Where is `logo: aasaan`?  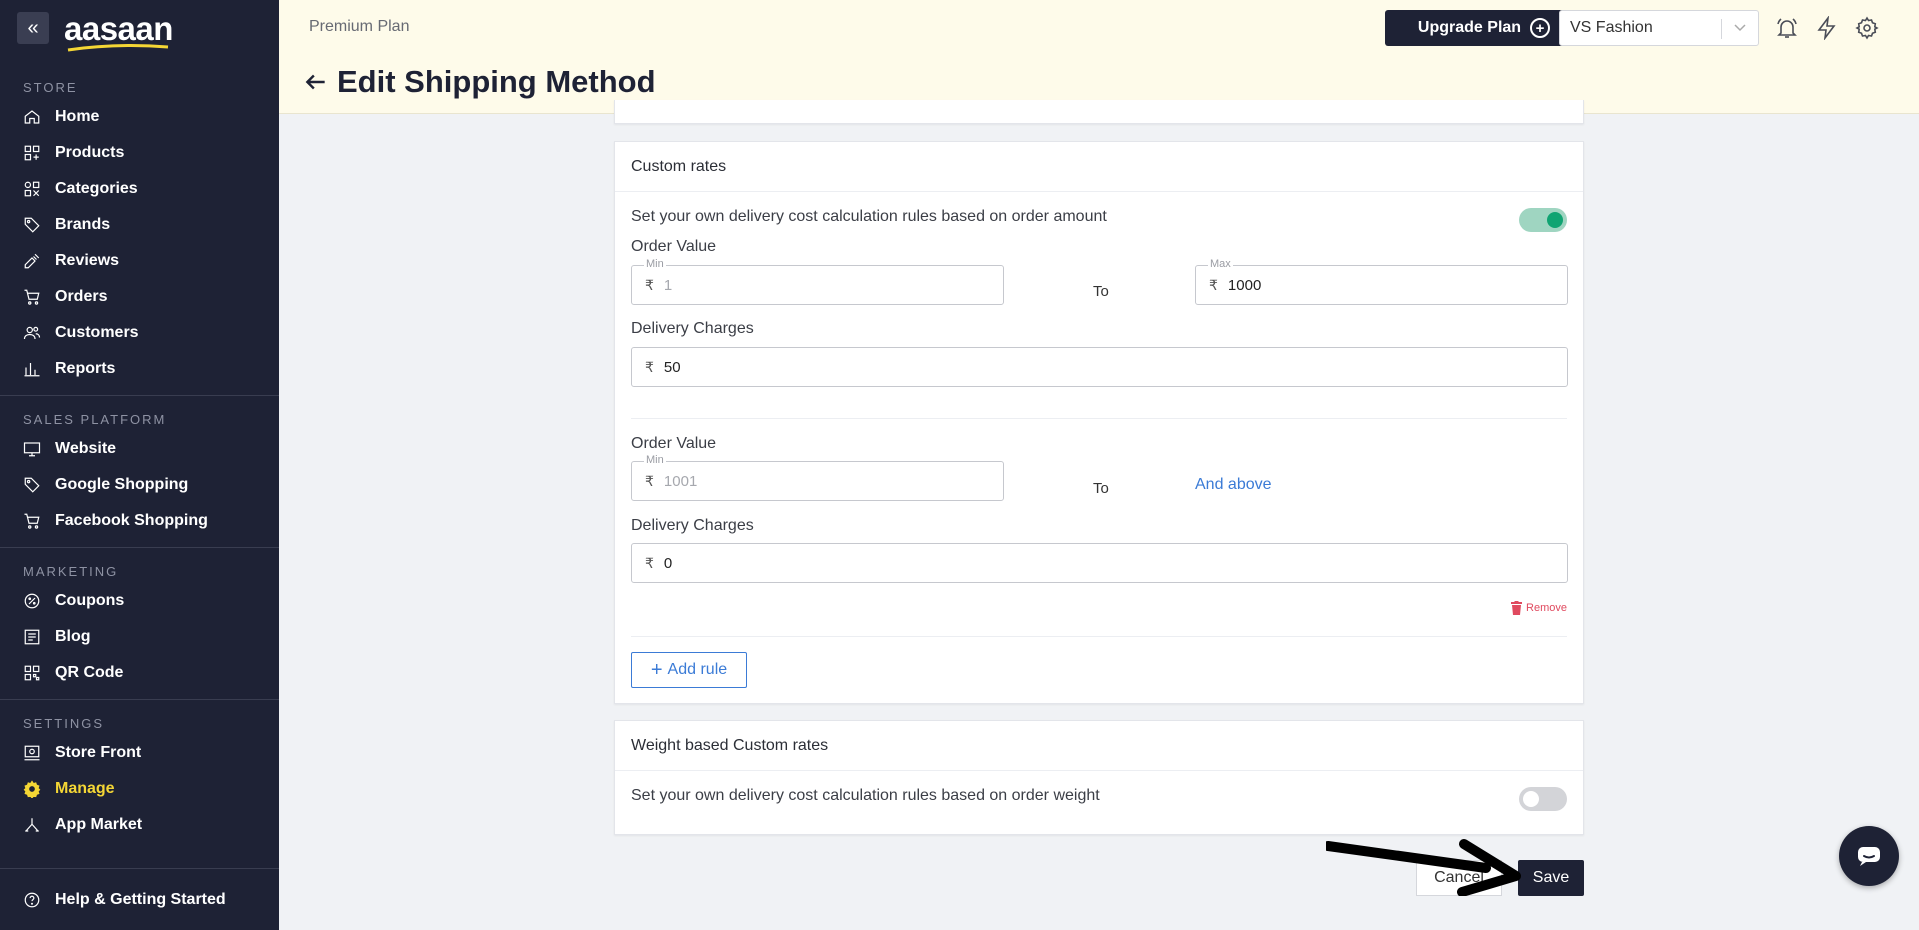 logo: aasaan is located at coordinates (118, 30).